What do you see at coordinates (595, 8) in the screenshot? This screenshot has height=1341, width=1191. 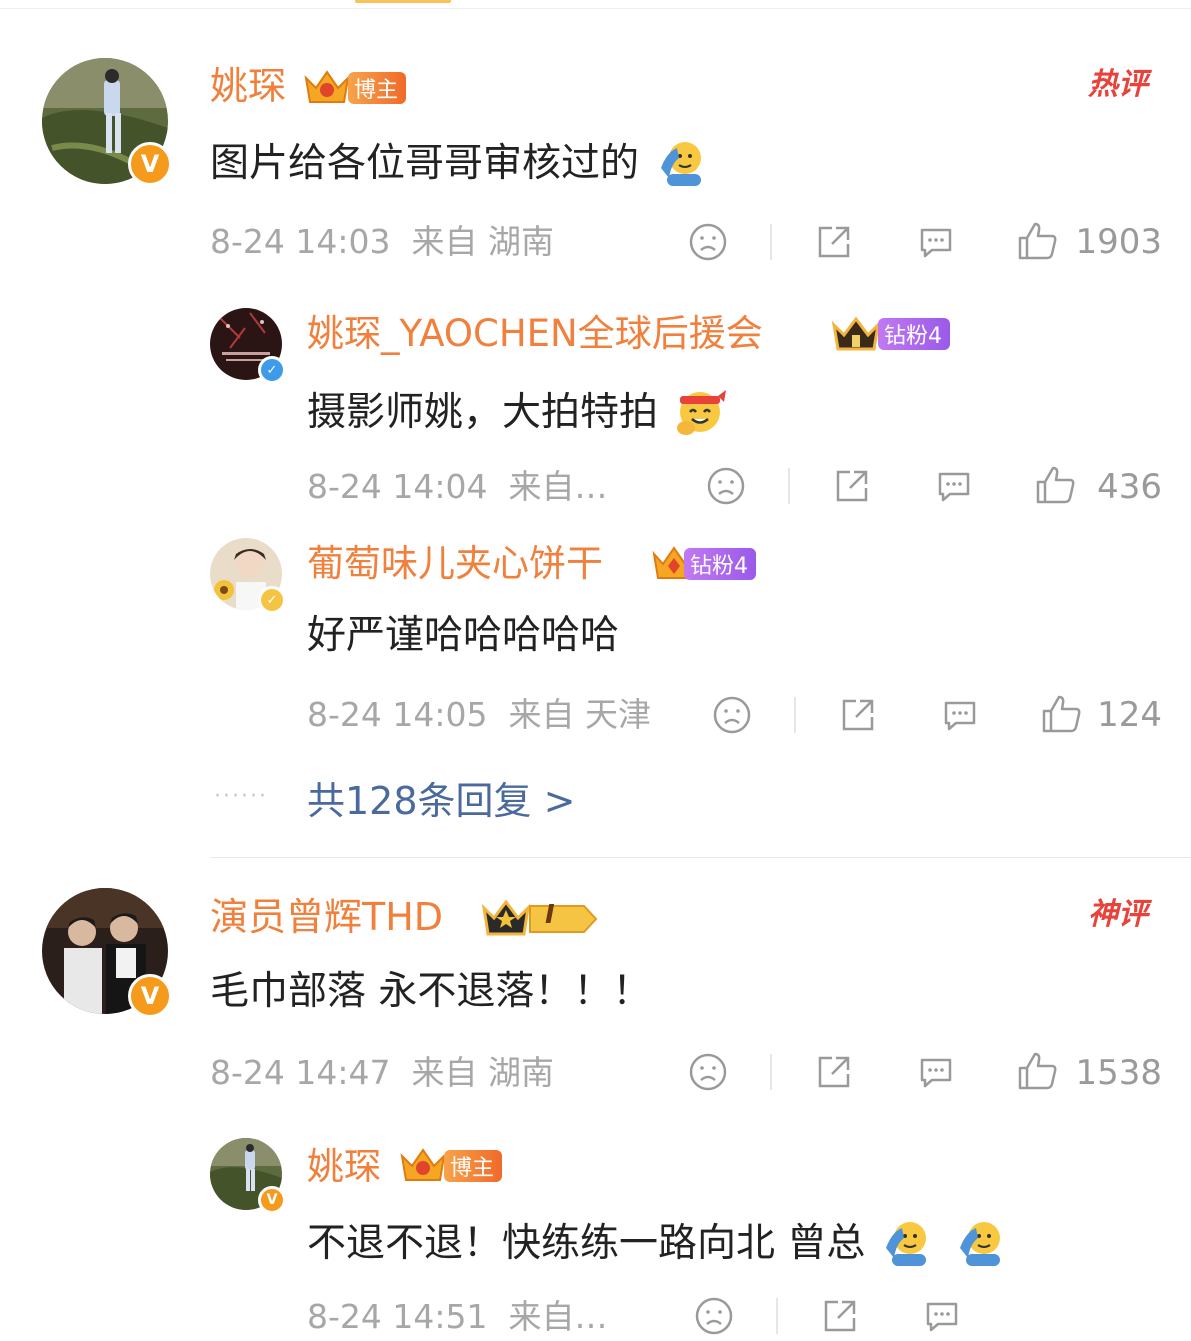 I see `top-divider` at bounding box center [595, 8].